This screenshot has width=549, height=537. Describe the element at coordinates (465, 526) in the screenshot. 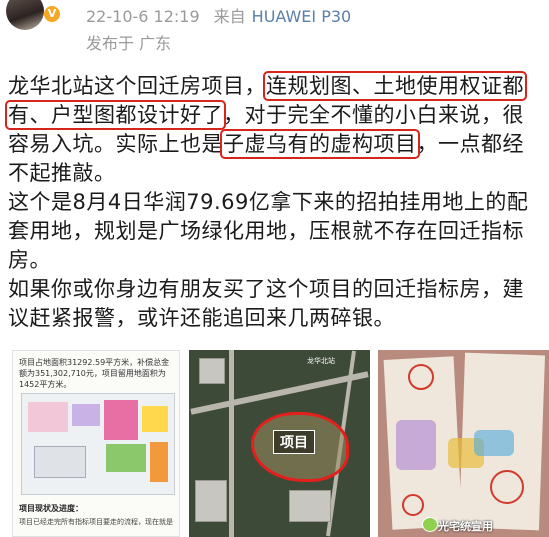

I see `watermark: 光宅统宣用` at that location.